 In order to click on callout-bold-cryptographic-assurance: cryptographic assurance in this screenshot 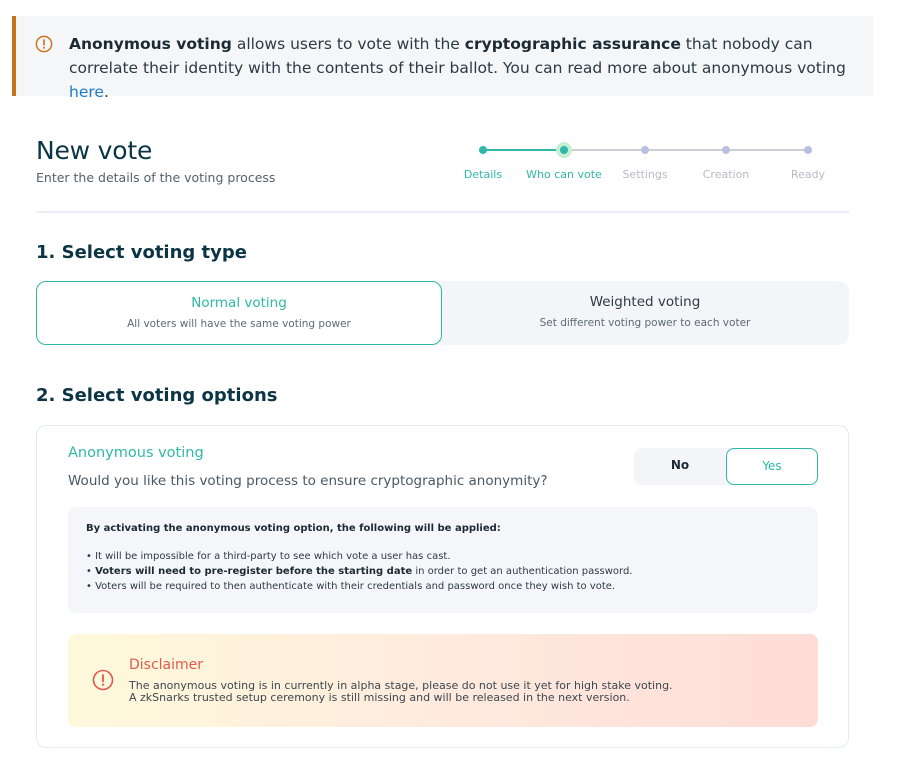, I will do `click(572, 44)`.